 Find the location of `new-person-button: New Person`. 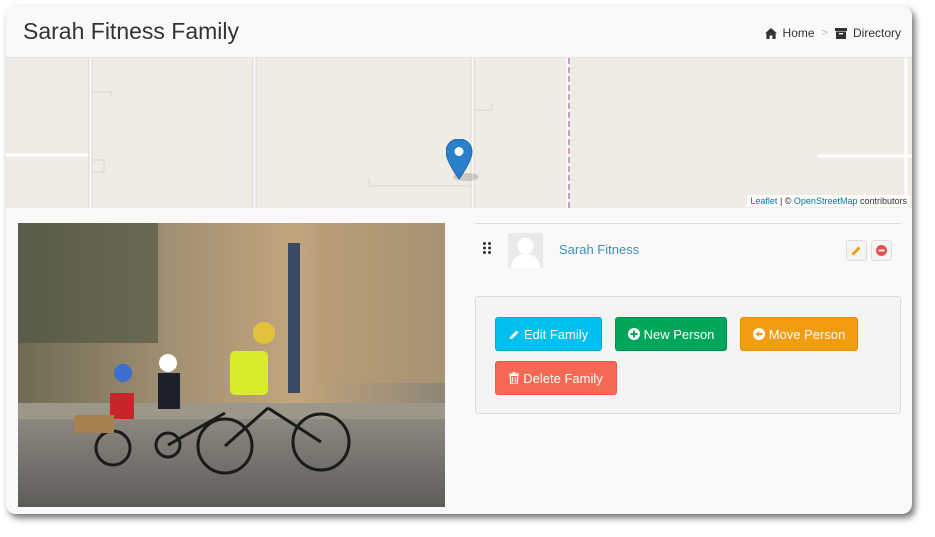

new-person-button: New Person is located at coordinates (671, 334).